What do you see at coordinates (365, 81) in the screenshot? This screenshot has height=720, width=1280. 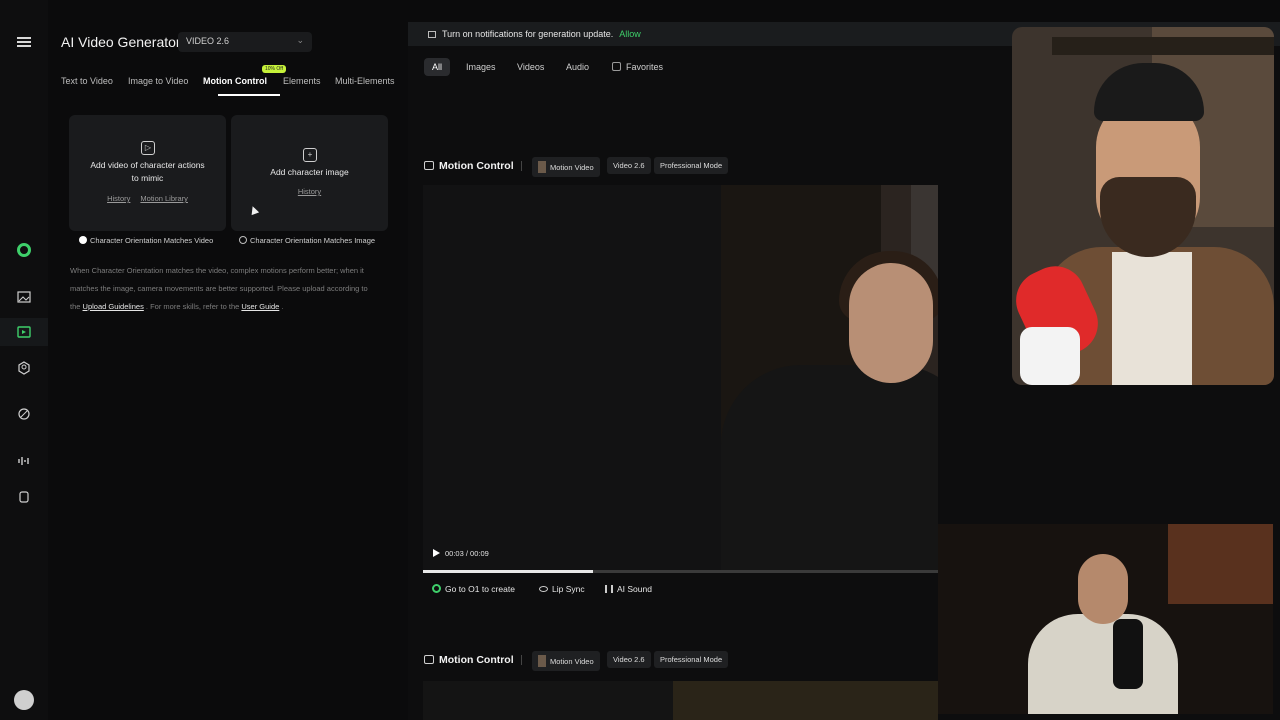 I see `tab-multi-elements: Multi-Elements` at bounding box center [365, 81].